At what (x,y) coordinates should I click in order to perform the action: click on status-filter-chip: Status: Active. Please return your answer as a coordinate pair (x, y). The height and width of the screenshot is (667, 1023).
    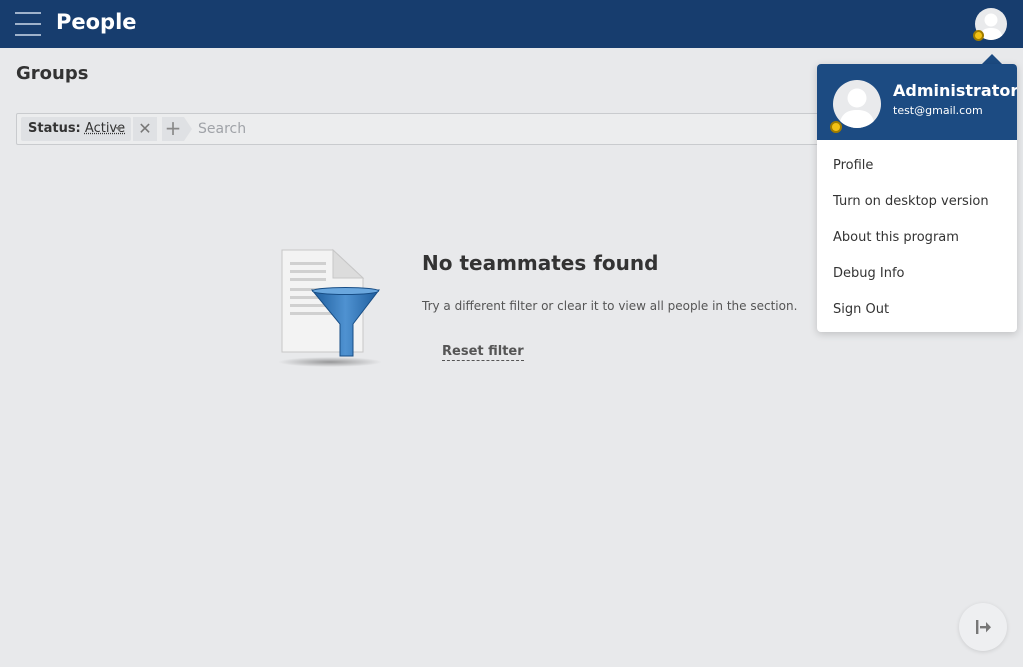
    Looking at the image, I should click on (76, 129).